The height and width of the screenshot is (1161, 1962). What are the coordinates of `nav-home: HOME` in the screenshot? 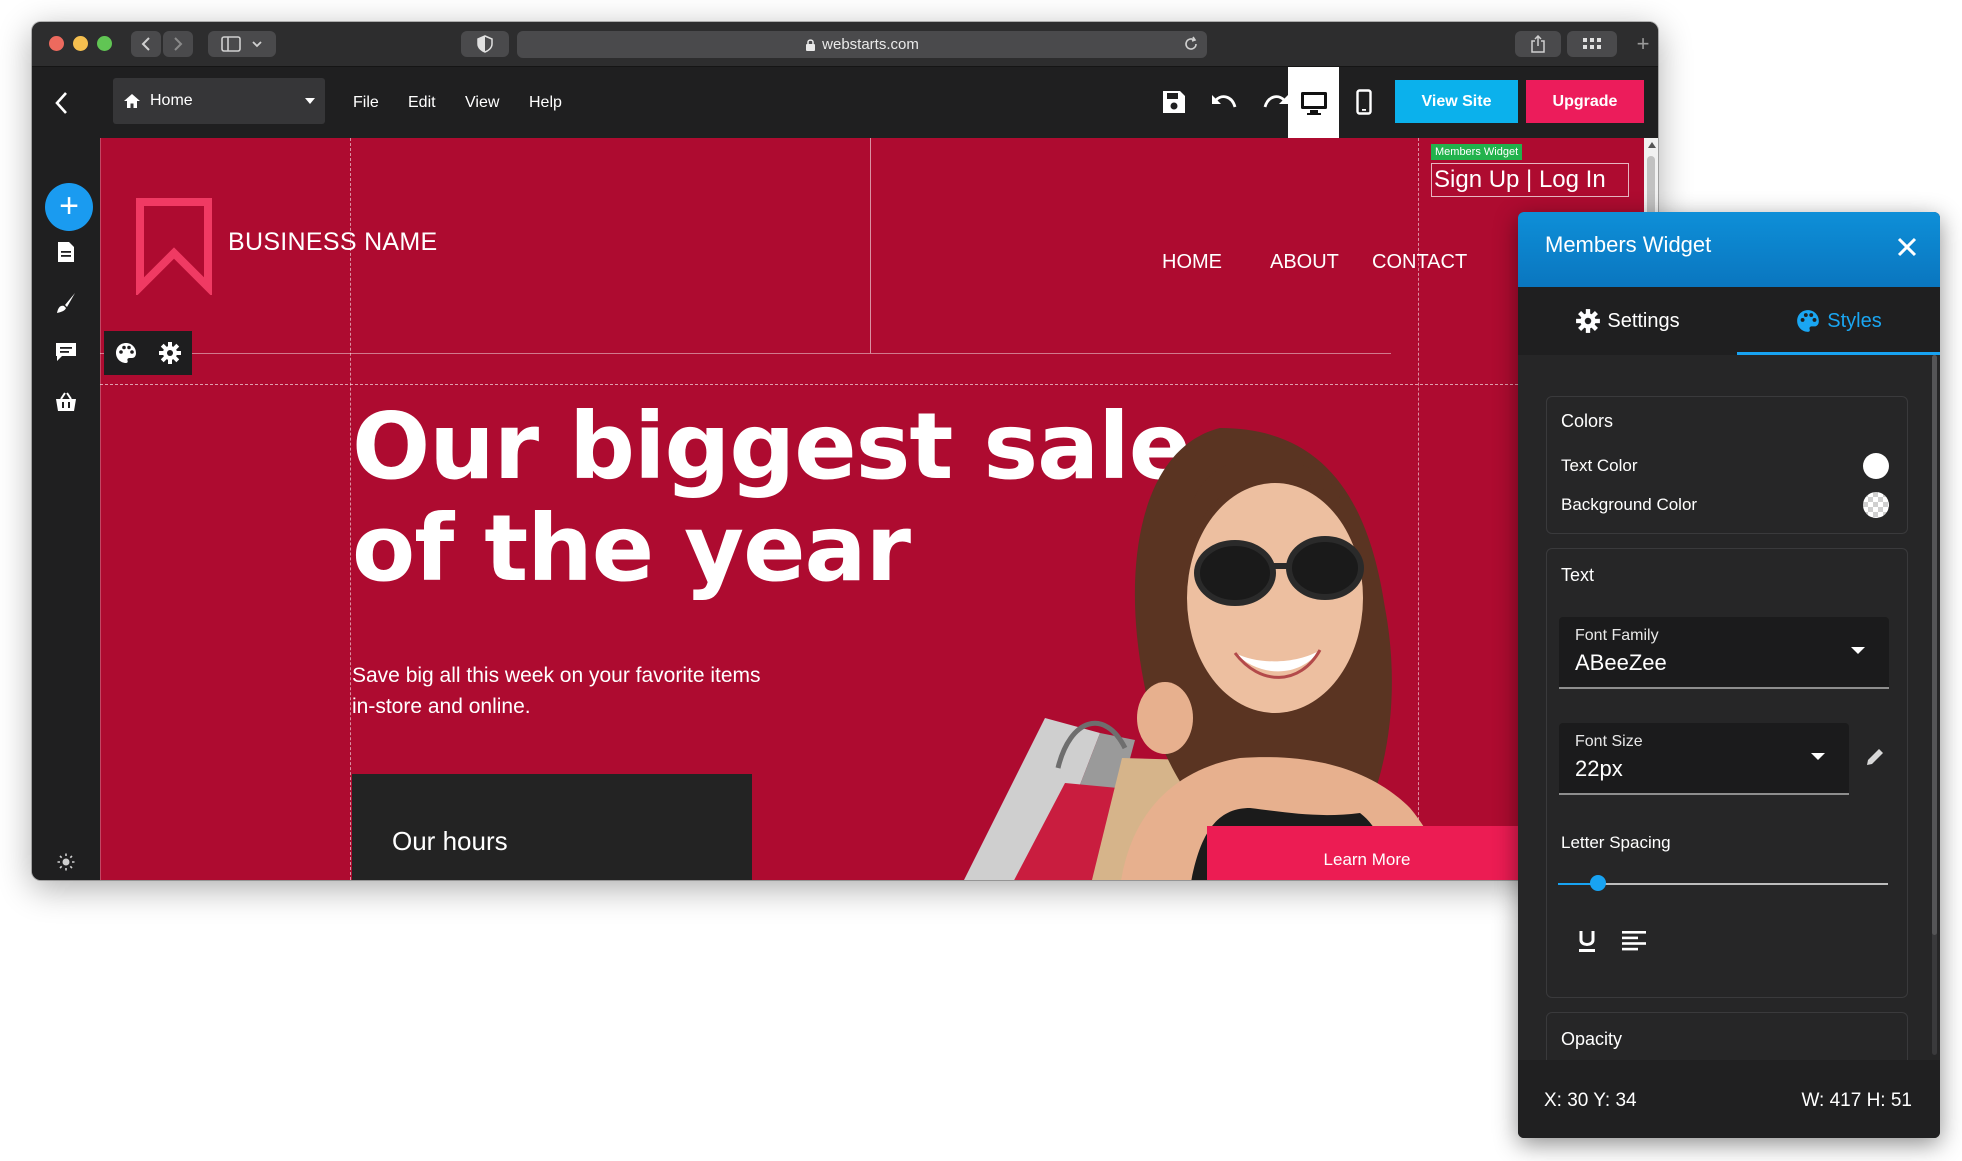 It's located at (1192, 262).